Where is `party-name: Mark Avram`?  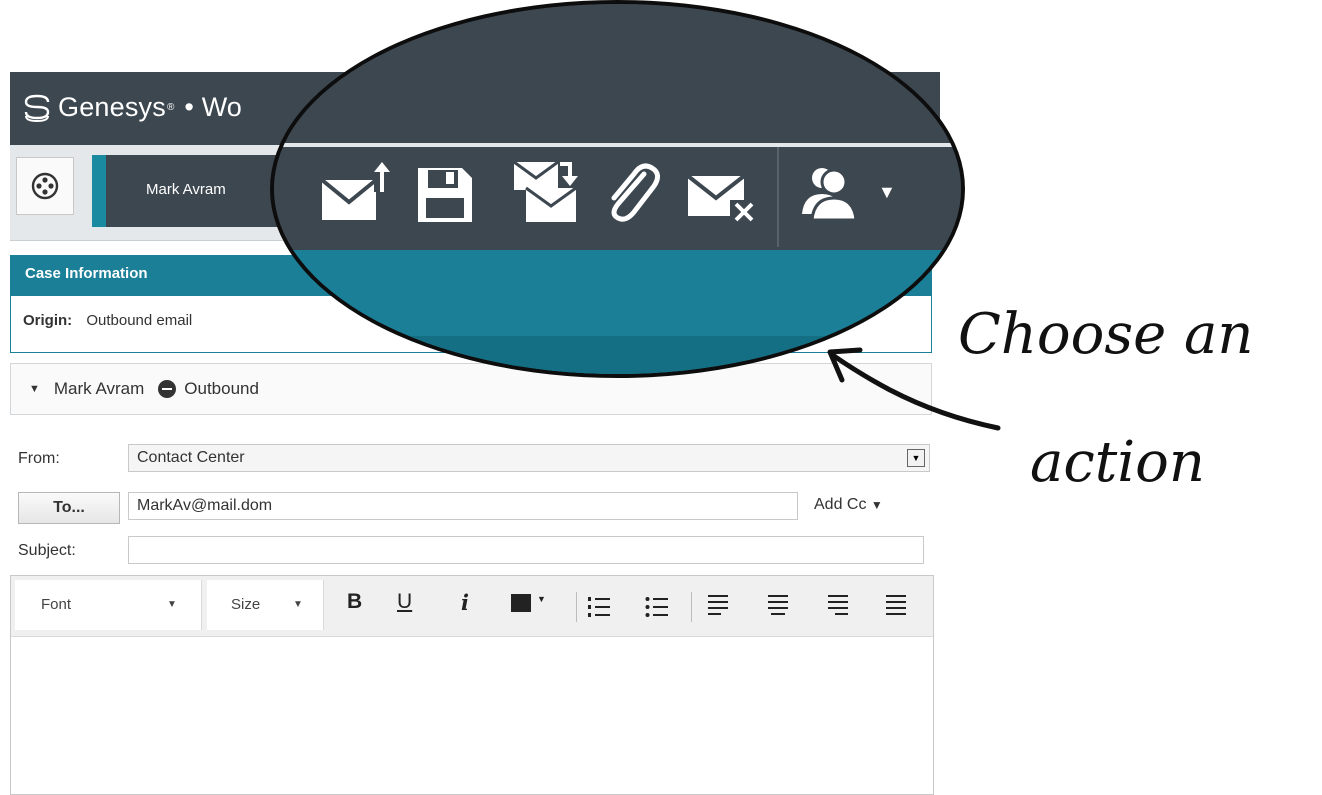 party-name: Mark Avram is located at coordinates (186, 189).